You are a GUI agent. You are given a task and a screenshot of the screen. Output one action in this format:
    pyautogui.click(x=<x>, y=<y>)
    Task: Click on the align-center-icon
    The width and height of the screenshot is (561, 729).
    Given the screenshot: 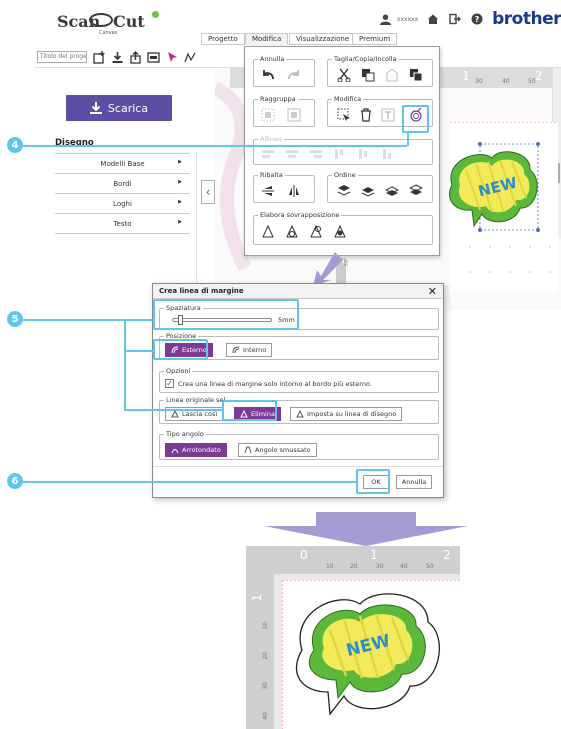 What is the action you would take?
    pyautogui.click(x=292, y=154)
    